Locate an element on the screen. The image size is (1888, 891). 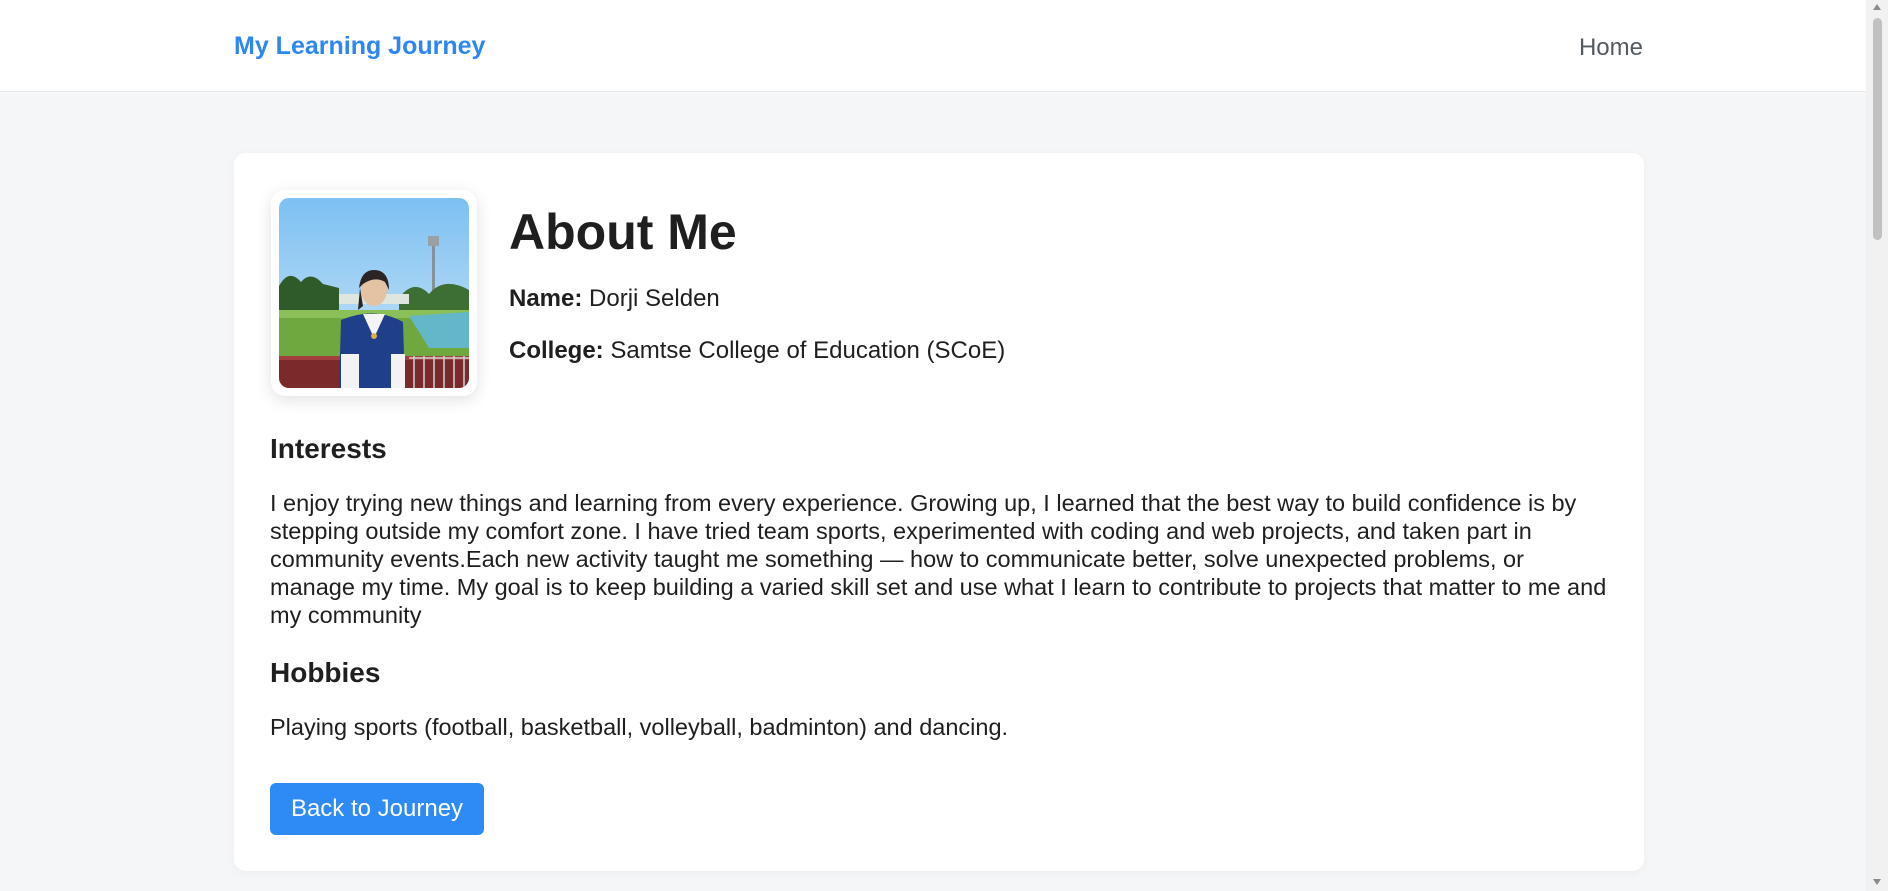
scroll-up-arrow-icon is located at coordinates (1877, 7).